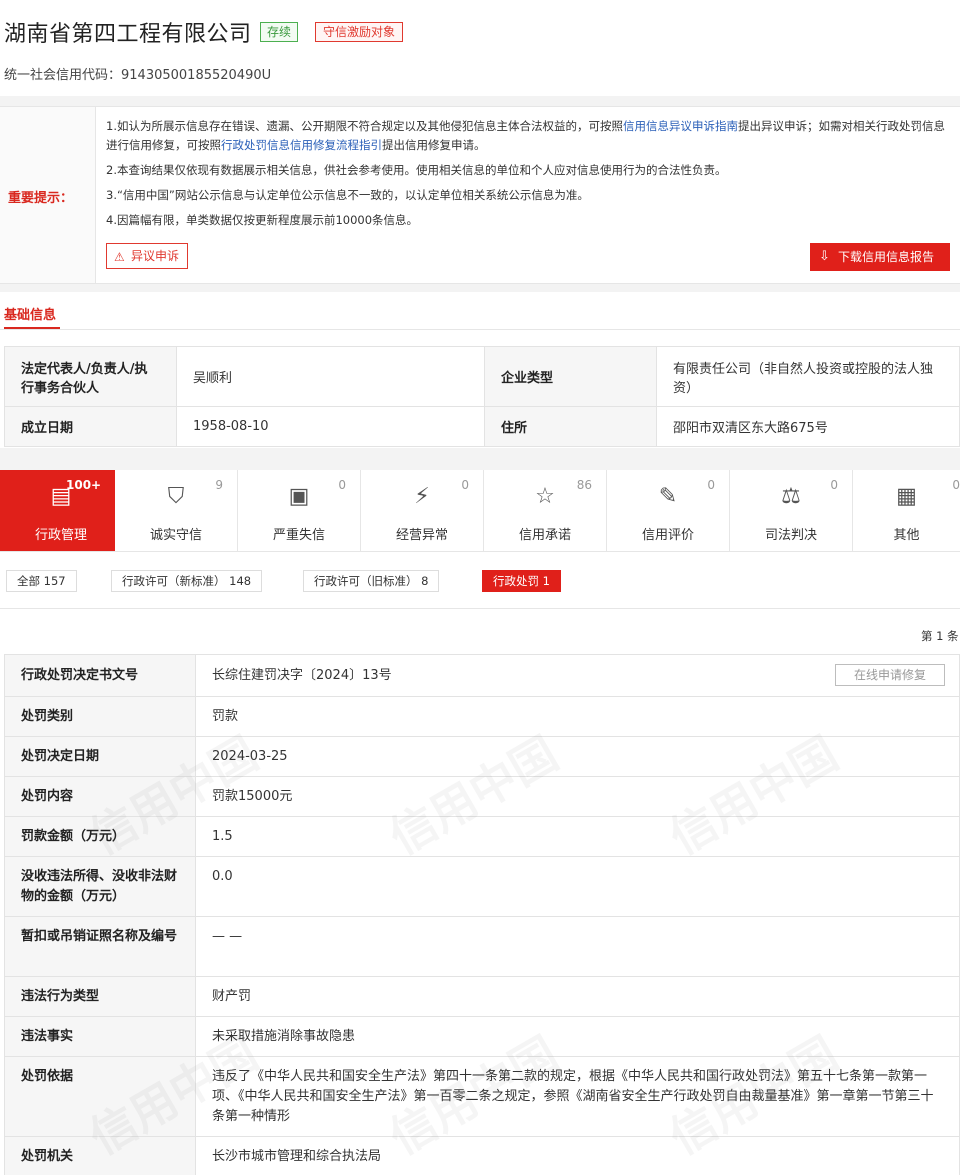  I want to click on row-label: 暂扣或吊销证照名称及编号, so click(100, 946).